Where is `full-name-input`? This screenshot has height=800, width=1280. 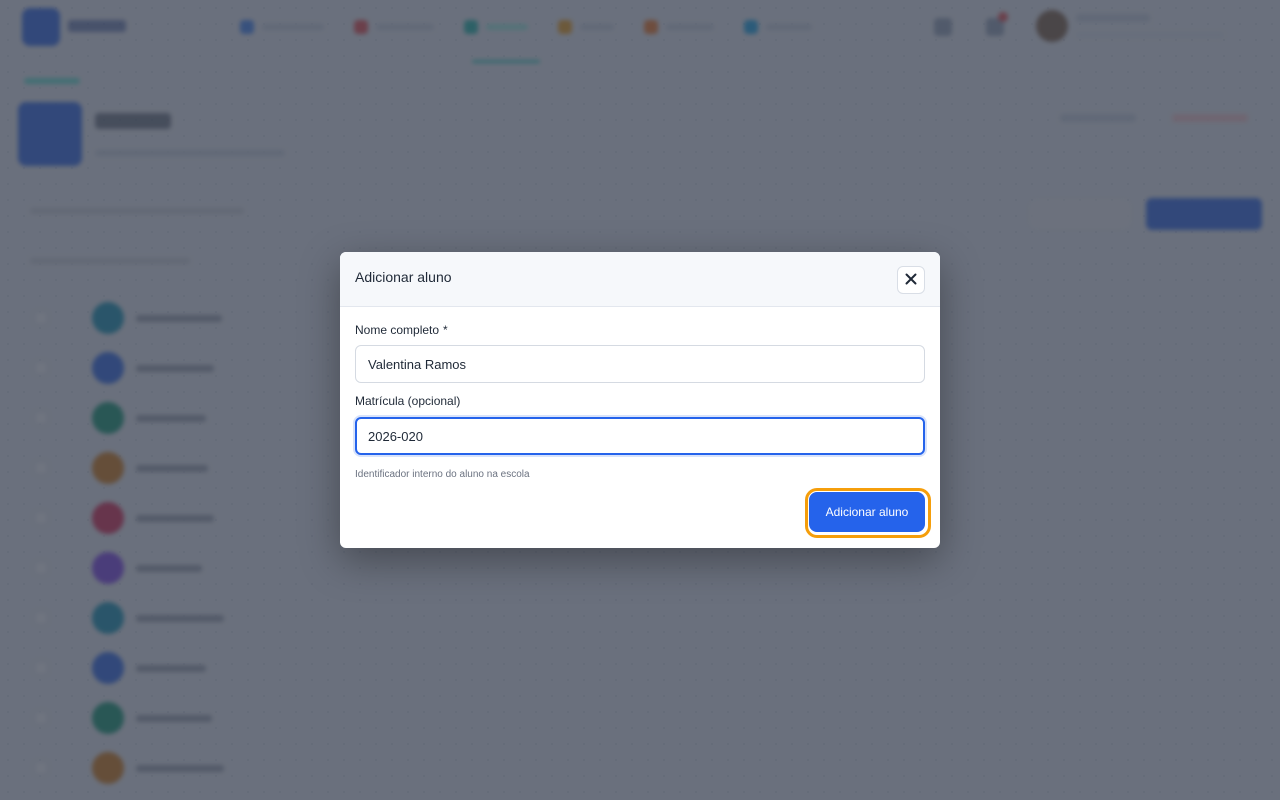
full-name-input is located at coordinates (640, 364).